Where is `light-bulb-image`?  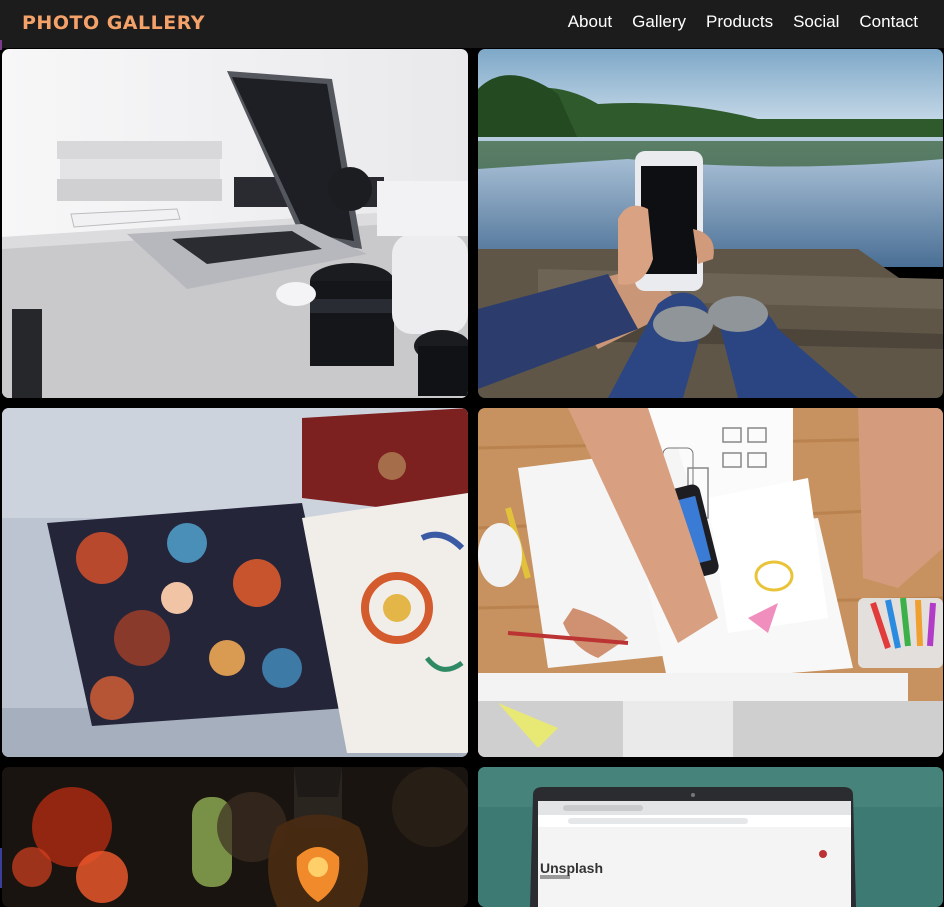 light-bulb-image is located at coordinates (235, 837).